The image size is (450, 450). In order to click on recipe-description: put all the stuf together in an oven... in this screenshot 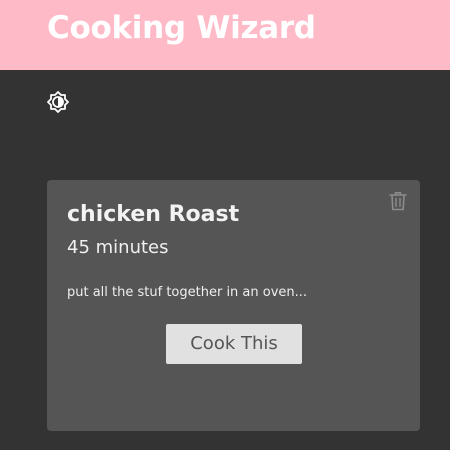, I will do `click(187, 292)`.